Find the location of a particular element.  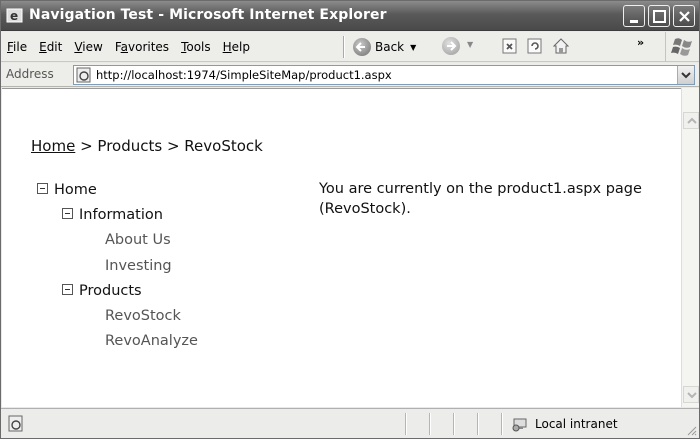

back-button: Back ▼ is located at coordinates (384, 47).